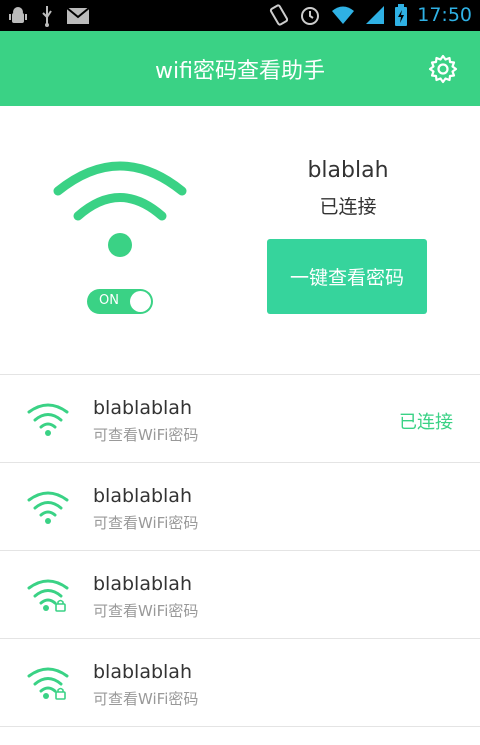  Describe the element at coordinates (310, 16) in the screenshot. I see `alarm-icon` at that location.